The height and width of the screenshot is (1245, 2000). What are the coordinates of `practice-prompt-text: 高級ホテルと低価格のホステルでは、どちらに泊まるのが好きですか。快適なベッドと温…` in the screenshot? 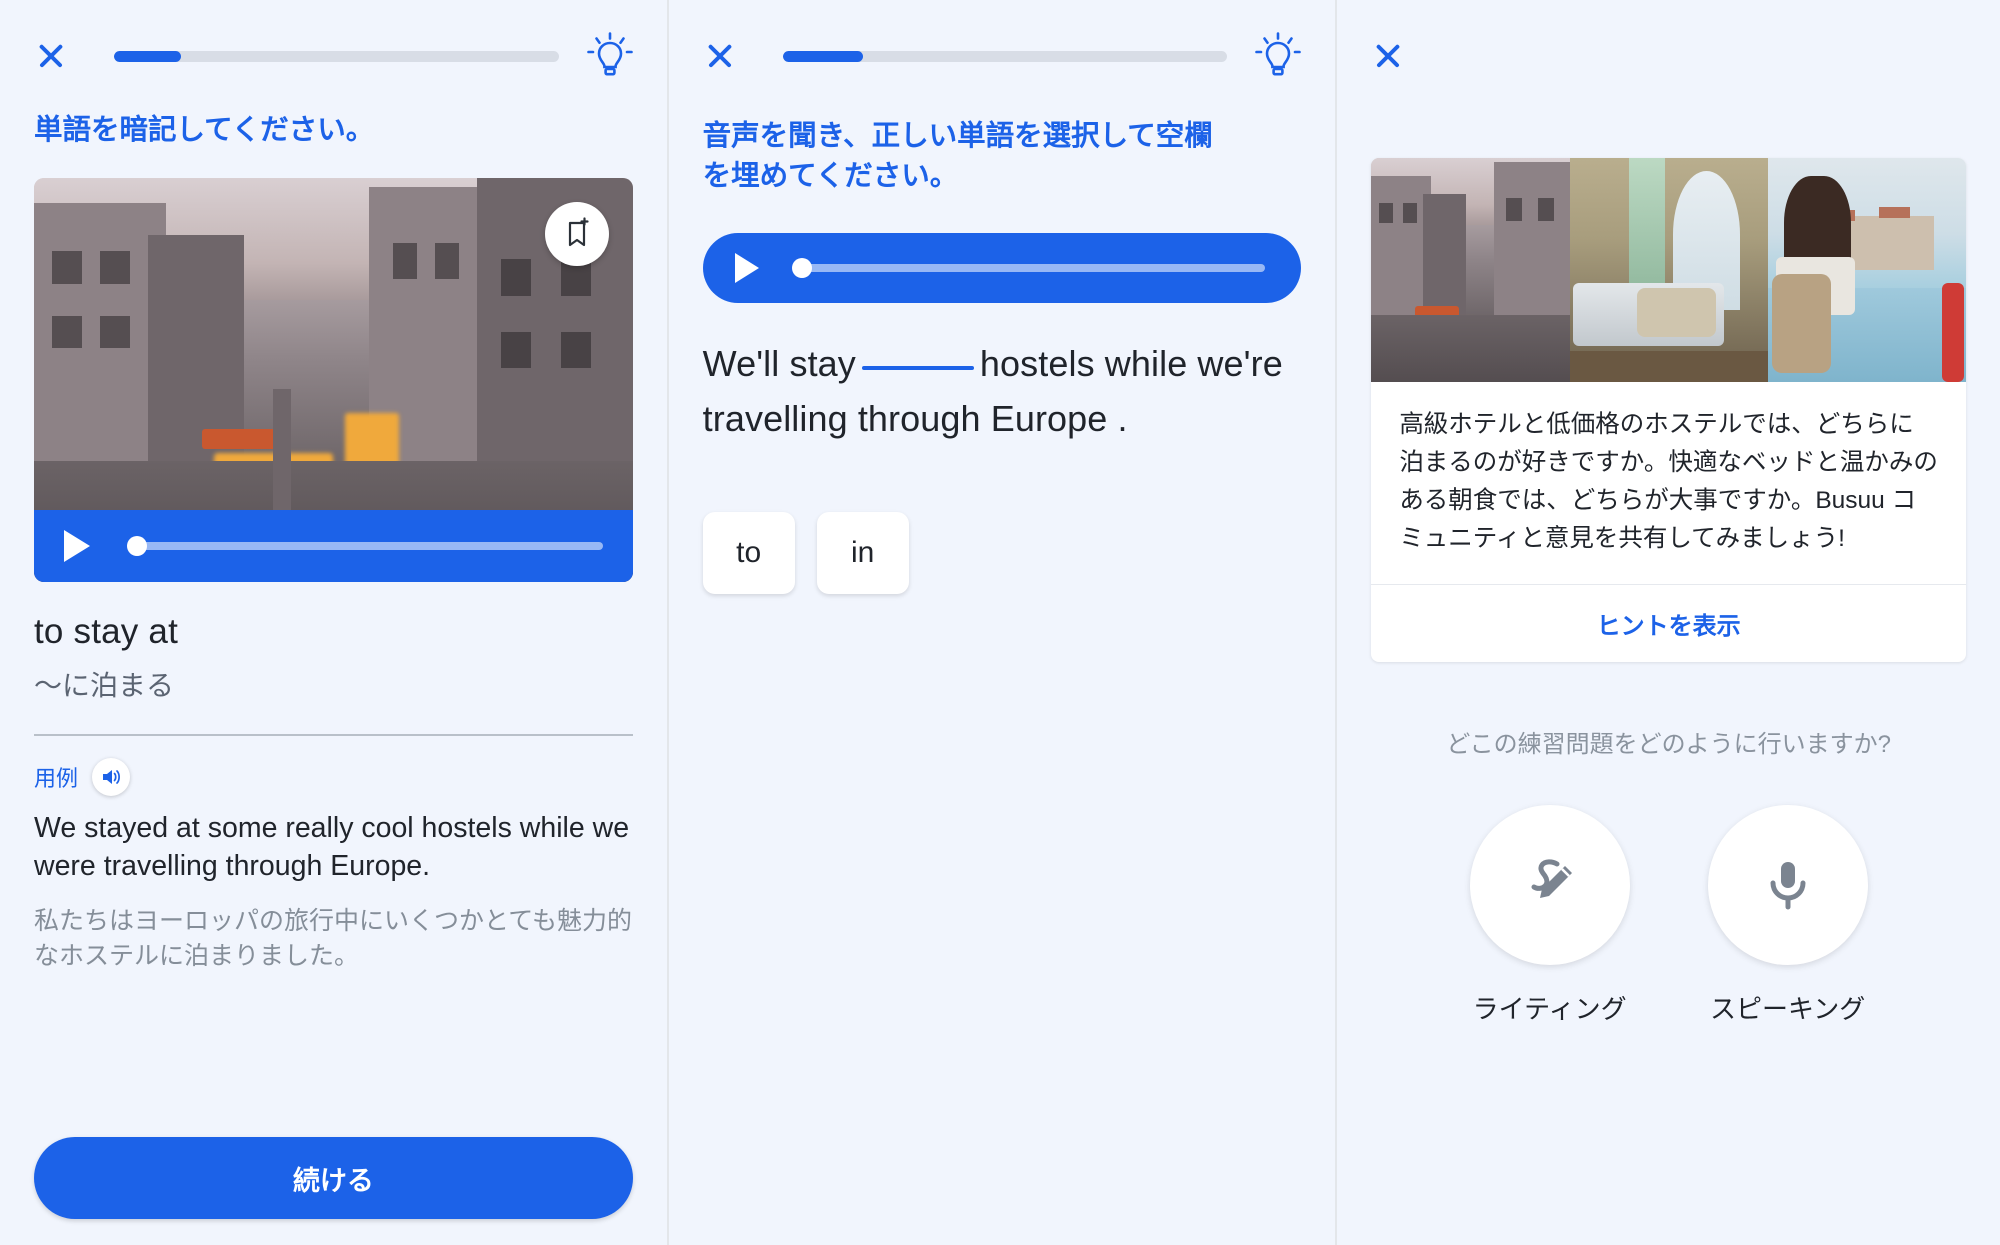 It's located at (1668, 481).